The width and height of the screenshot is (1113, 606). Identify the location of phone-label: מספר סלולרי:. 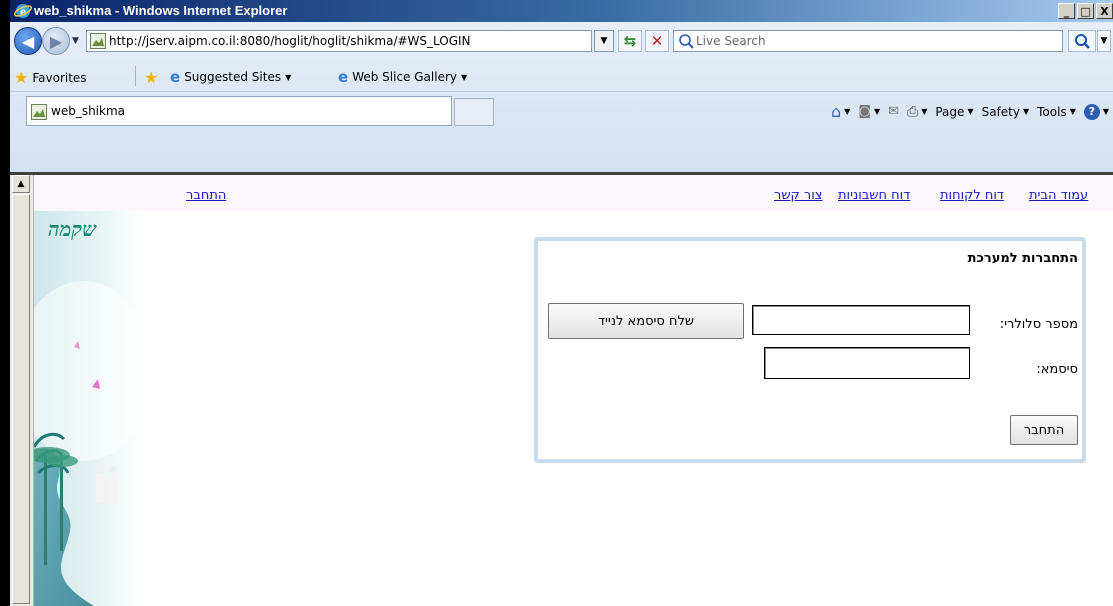
(1038, 324).